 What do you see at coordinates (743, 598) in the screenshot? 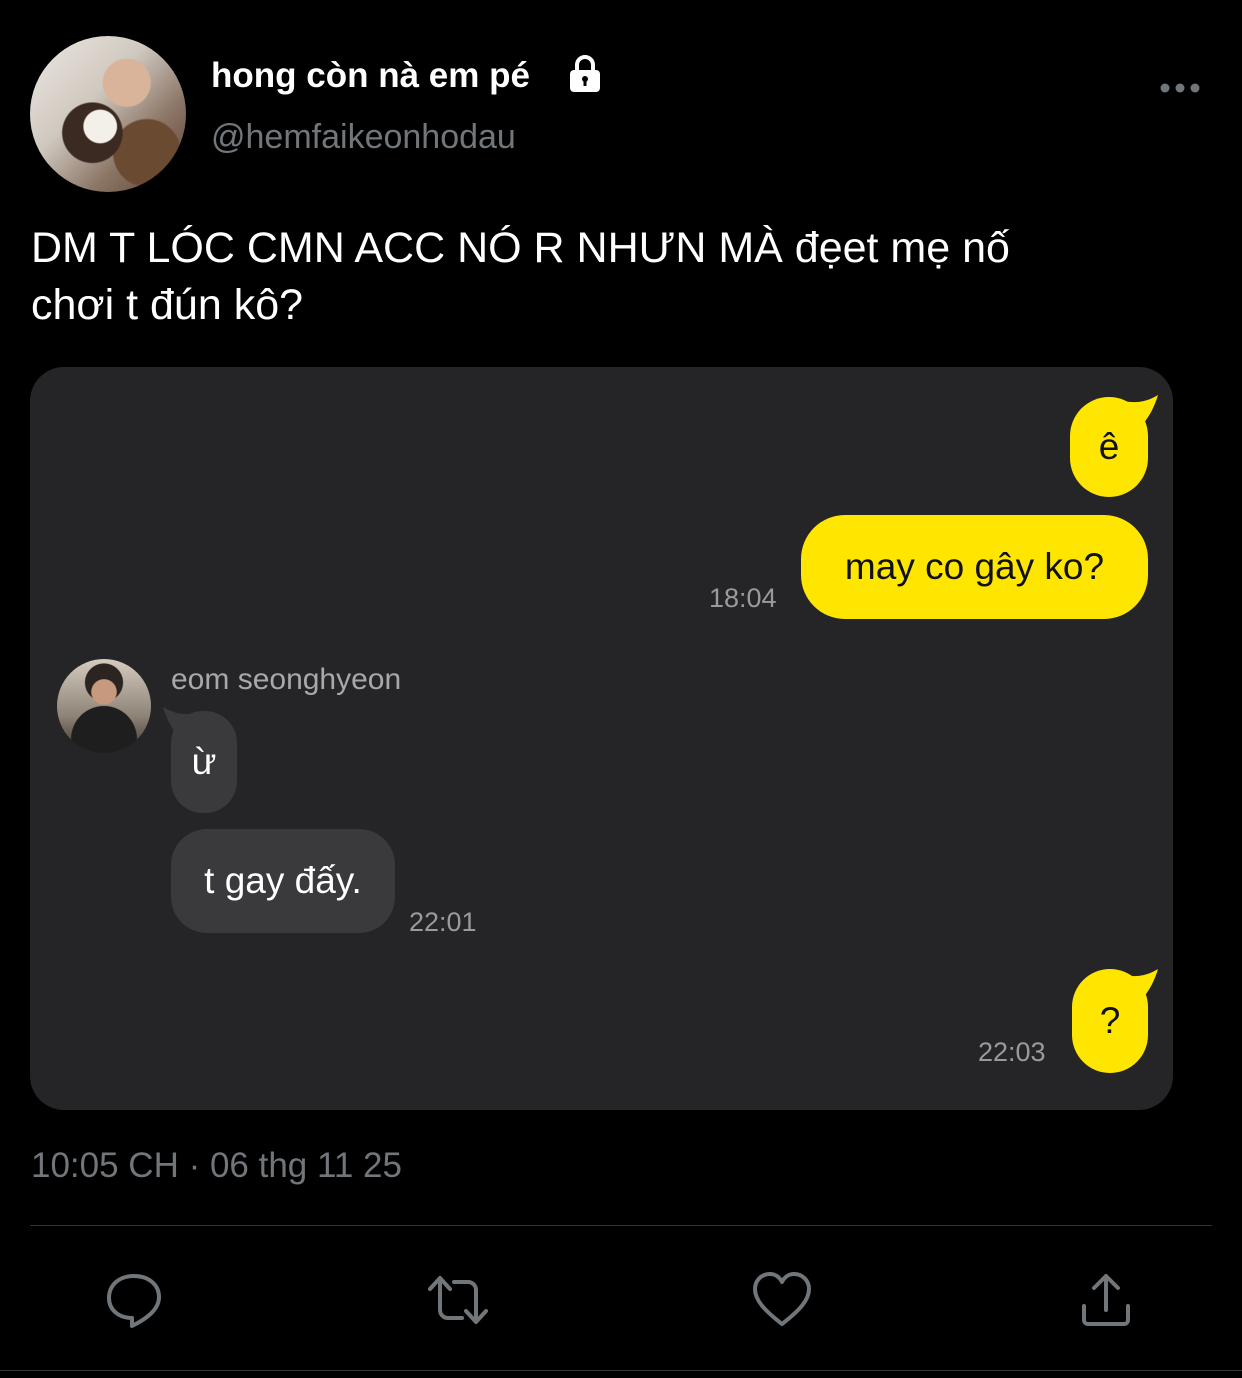
I see `message-time: 18:04` at bounding box center [743, 598].